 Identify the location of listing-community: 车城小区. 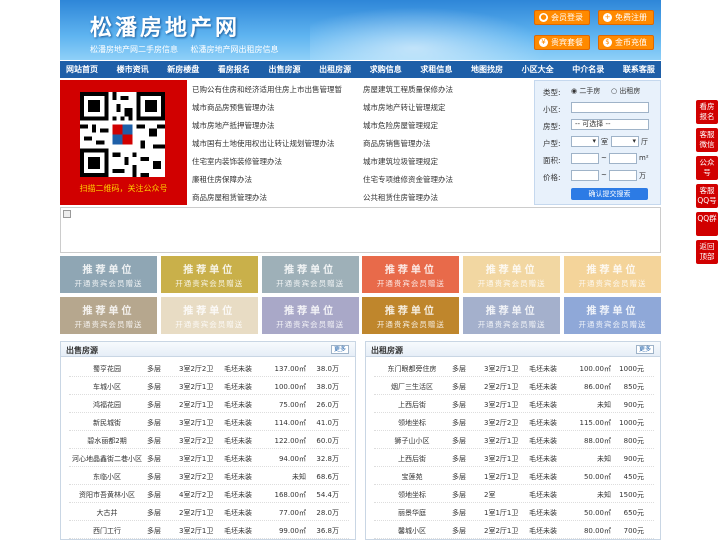
(107, 387).